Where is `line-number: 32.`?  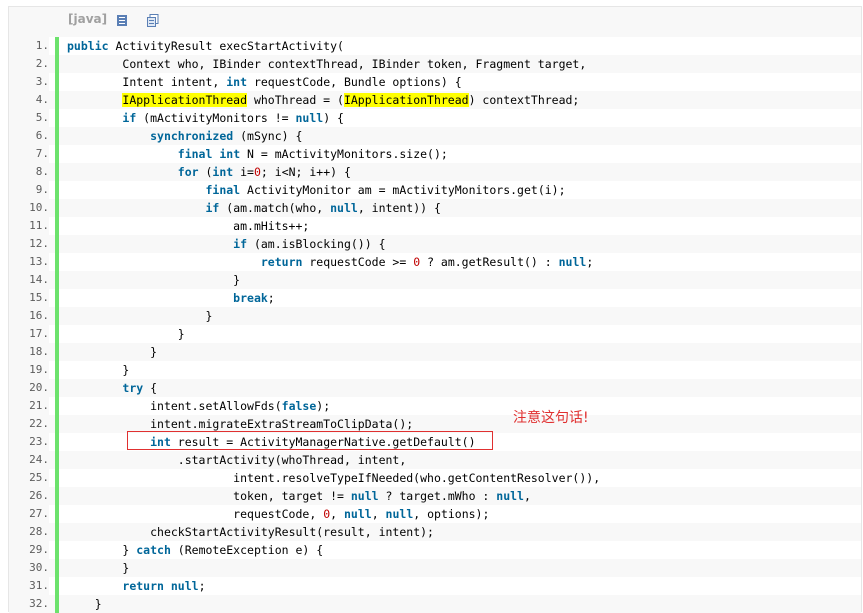
line-number: 32. is located at coordinates (29, 604).